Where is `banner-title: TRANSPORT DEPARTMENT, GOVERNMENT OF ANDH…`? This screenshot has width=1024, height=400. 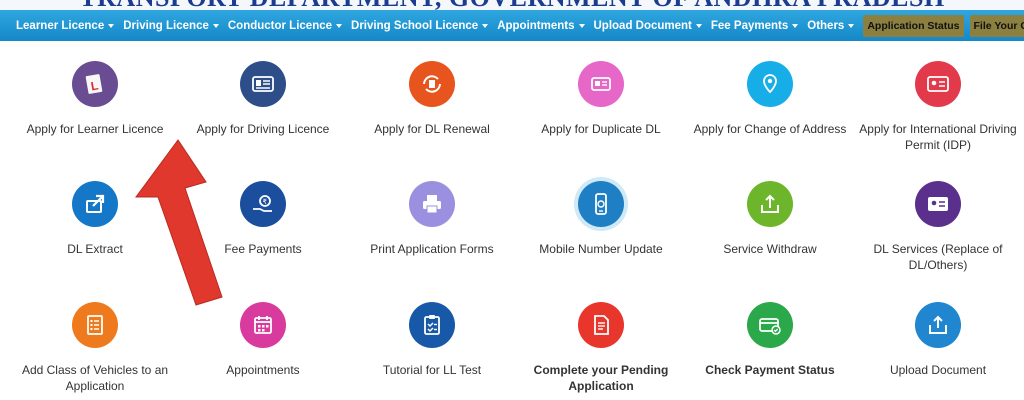 banner-title: TRANSPORT DEPARTMENT, GOVERNMENT OF ANDH… is located at coordinates (512, 5).